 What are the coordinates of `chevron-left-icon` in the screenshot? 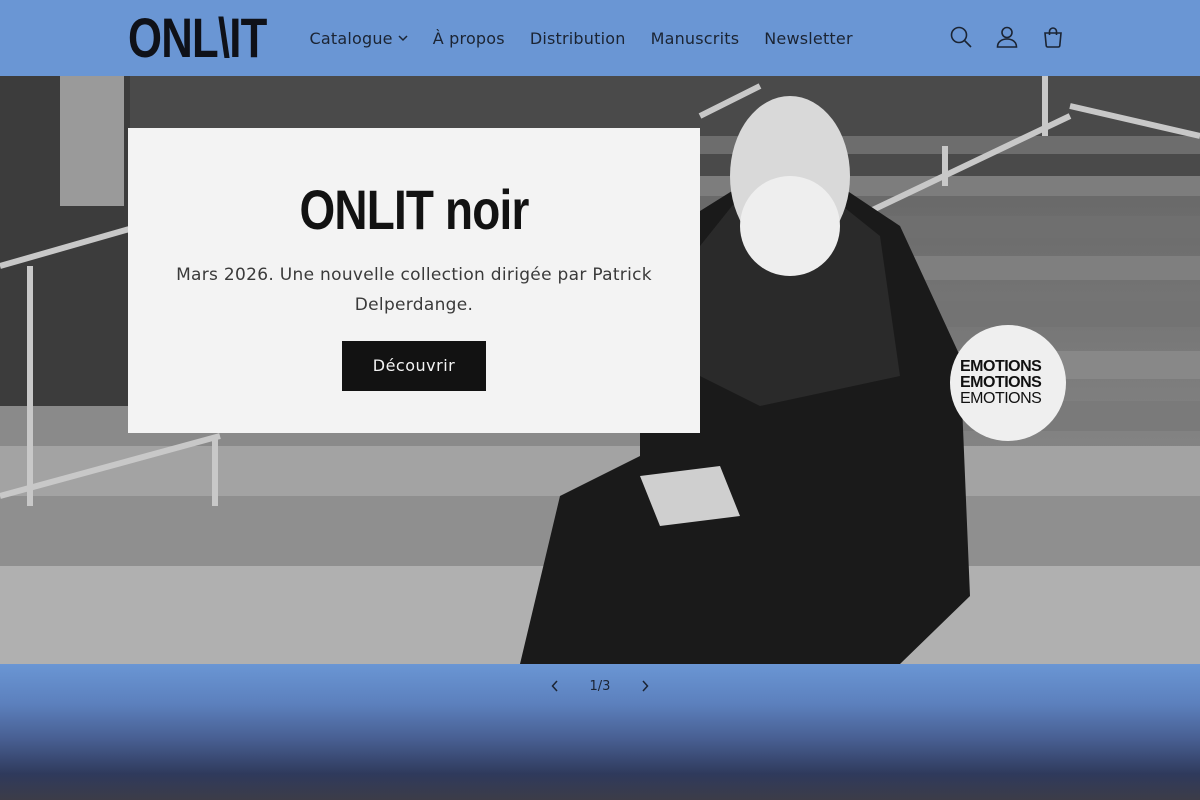 It's located at (554, 686).